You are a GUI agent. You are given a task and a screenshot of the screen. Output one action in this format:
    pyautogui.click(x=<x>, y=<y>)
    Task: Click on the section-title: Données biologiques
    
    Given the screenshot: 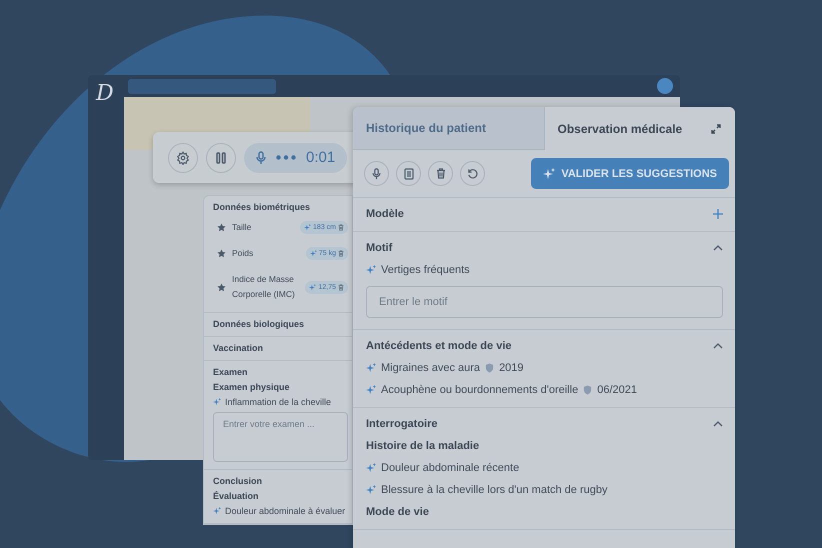 What is the action you would take?
    pyautogui.click(x=280, y=324)
    